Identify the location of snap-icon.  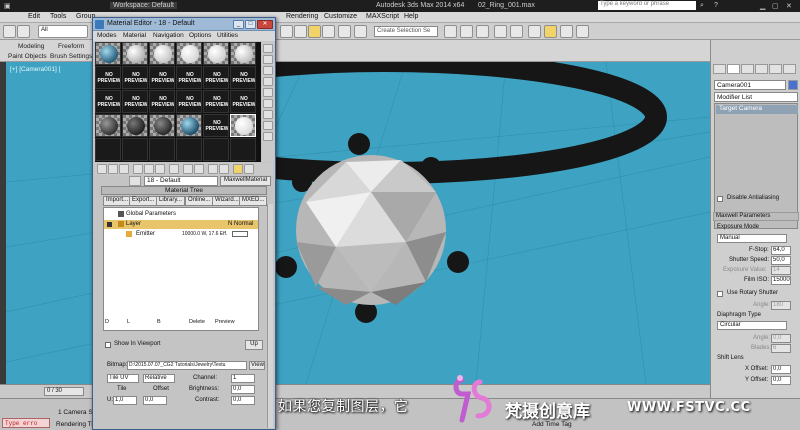
(286, 31).